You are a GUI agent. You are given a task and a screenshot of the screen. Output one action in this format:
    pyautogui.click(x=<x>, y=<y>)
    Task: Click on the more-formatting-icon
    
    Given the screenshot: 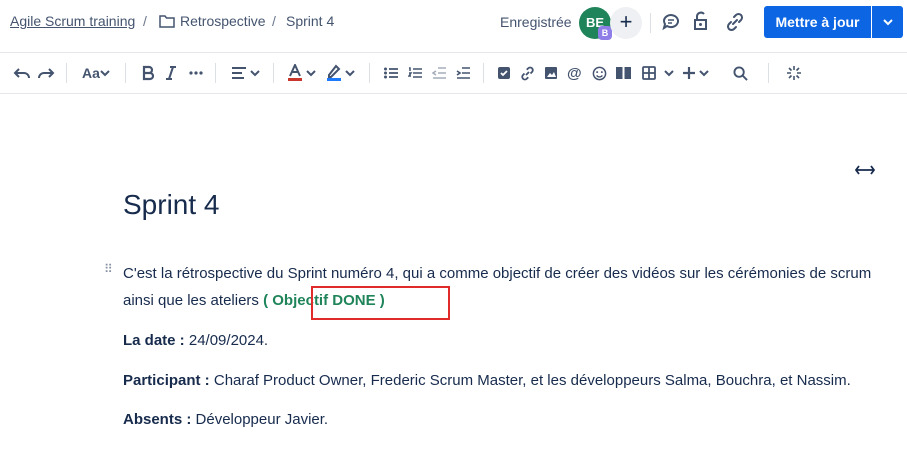 What is the action you would take?
    pyautogui.click(x=196, y=73)
    